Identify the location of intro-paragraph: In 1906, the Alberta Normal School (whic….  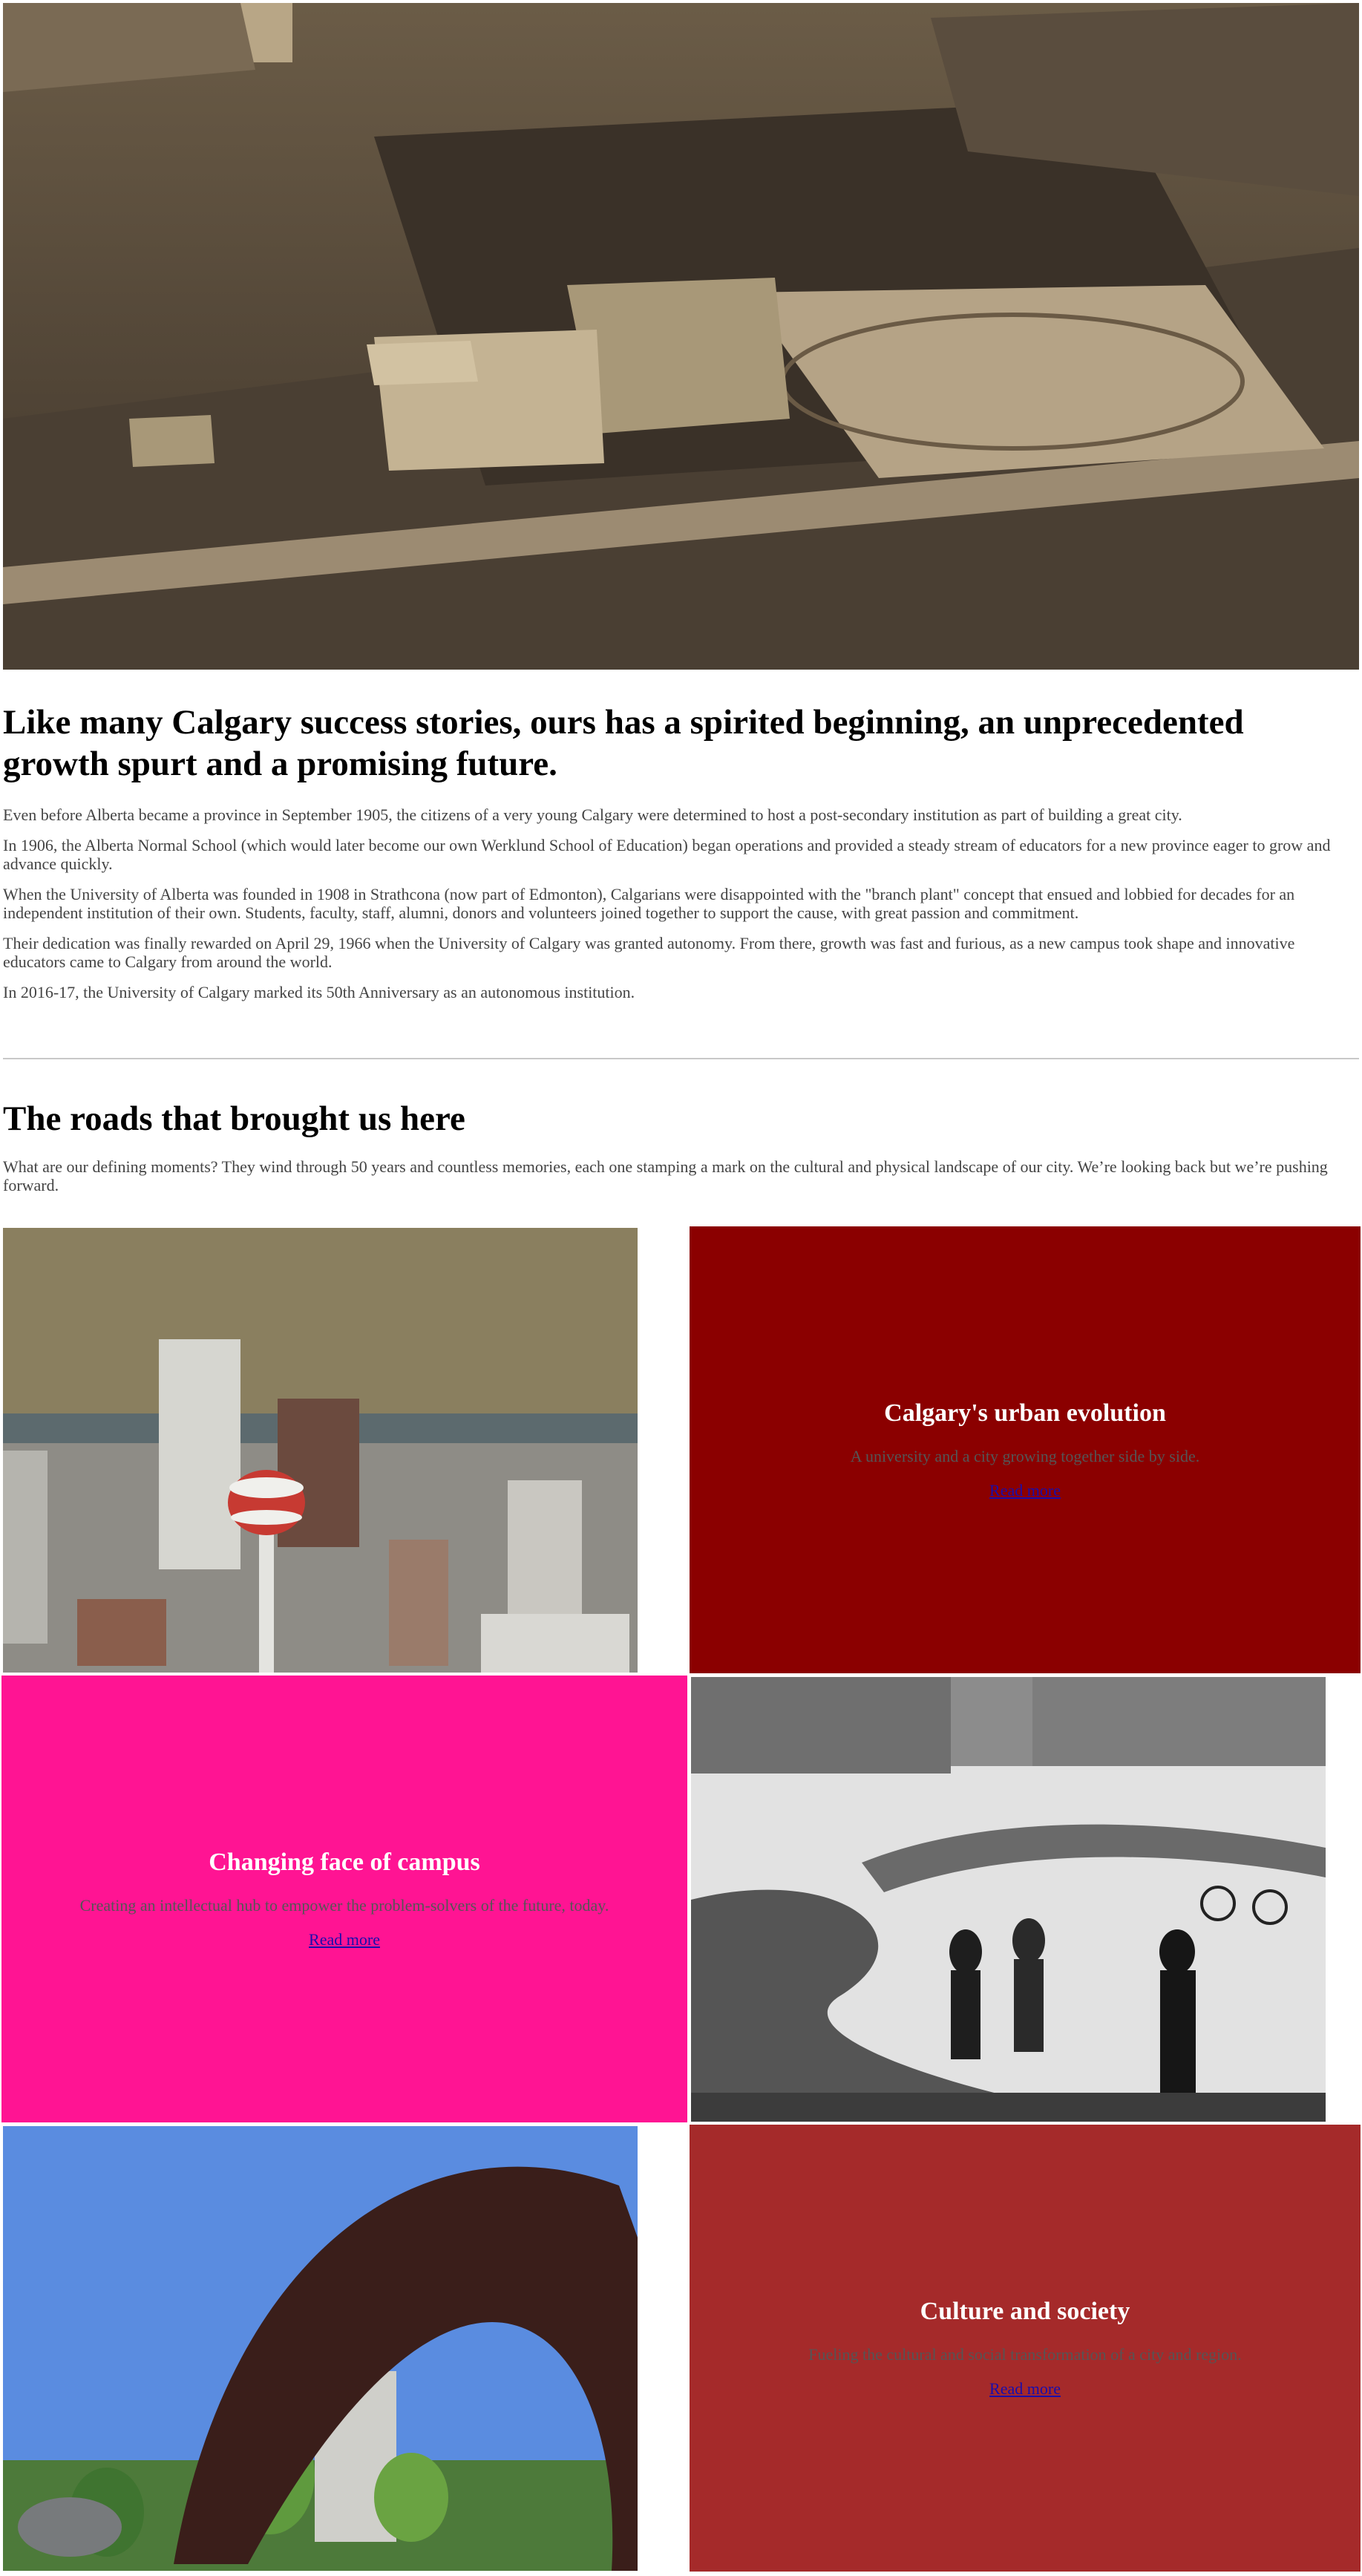
(667, 855).